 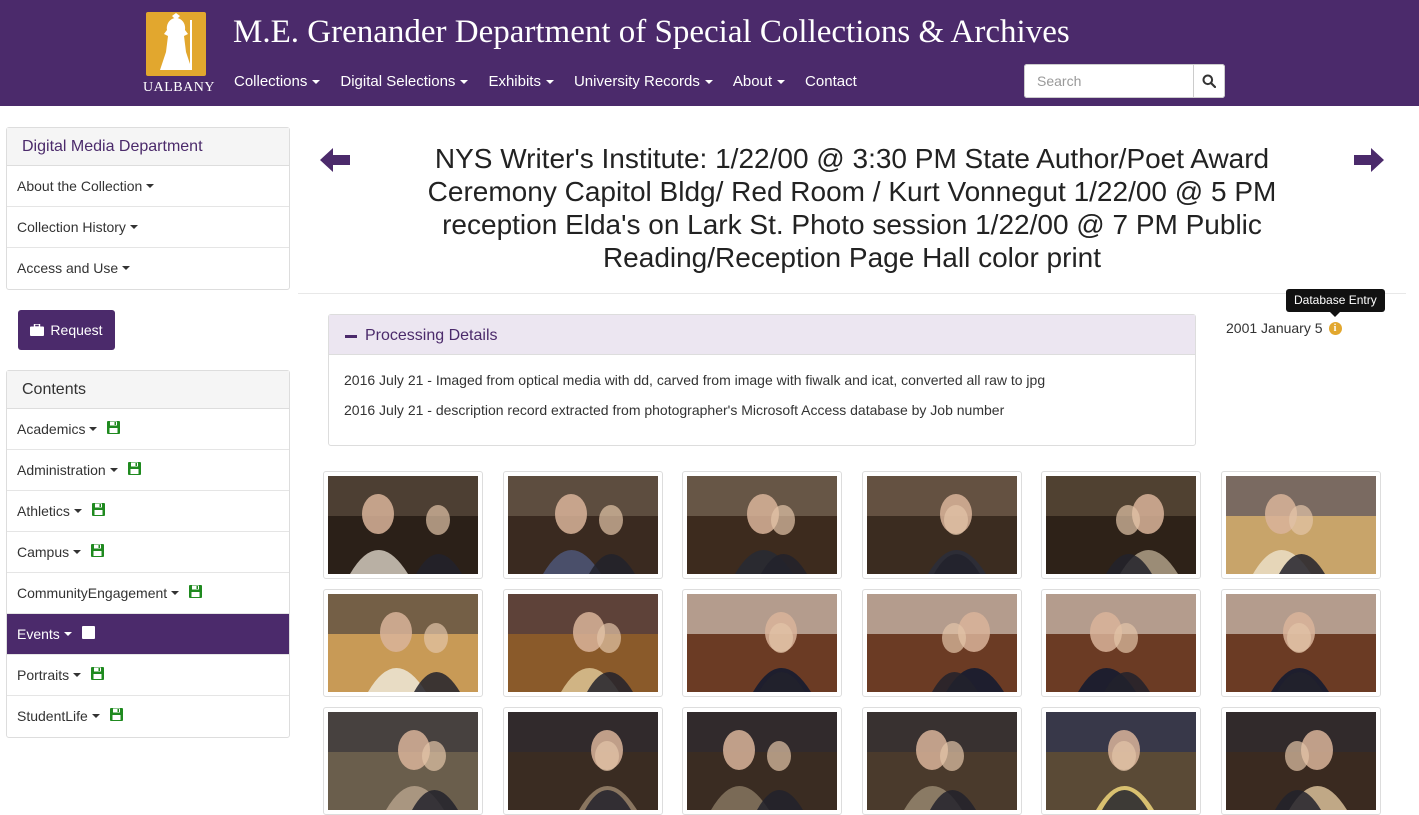 I want to click on nav-label: About, so click(x=752, y=81).